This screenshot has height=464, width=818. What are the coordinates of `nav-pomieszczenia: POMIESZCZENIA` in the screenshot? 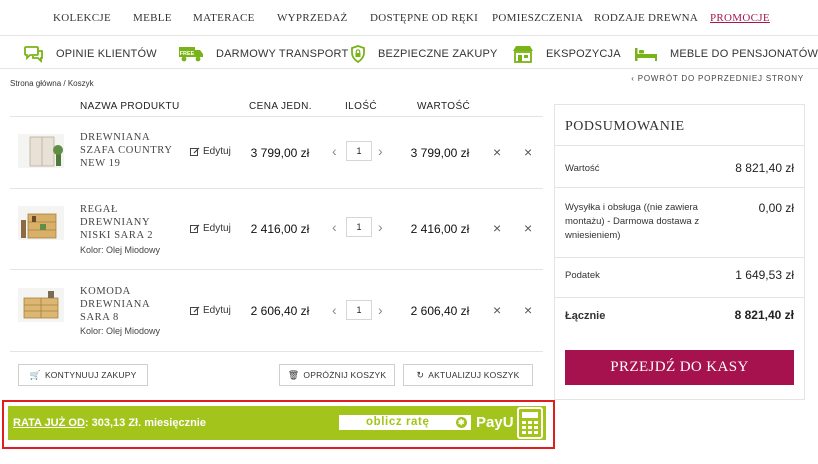 It's located at (537, 18).